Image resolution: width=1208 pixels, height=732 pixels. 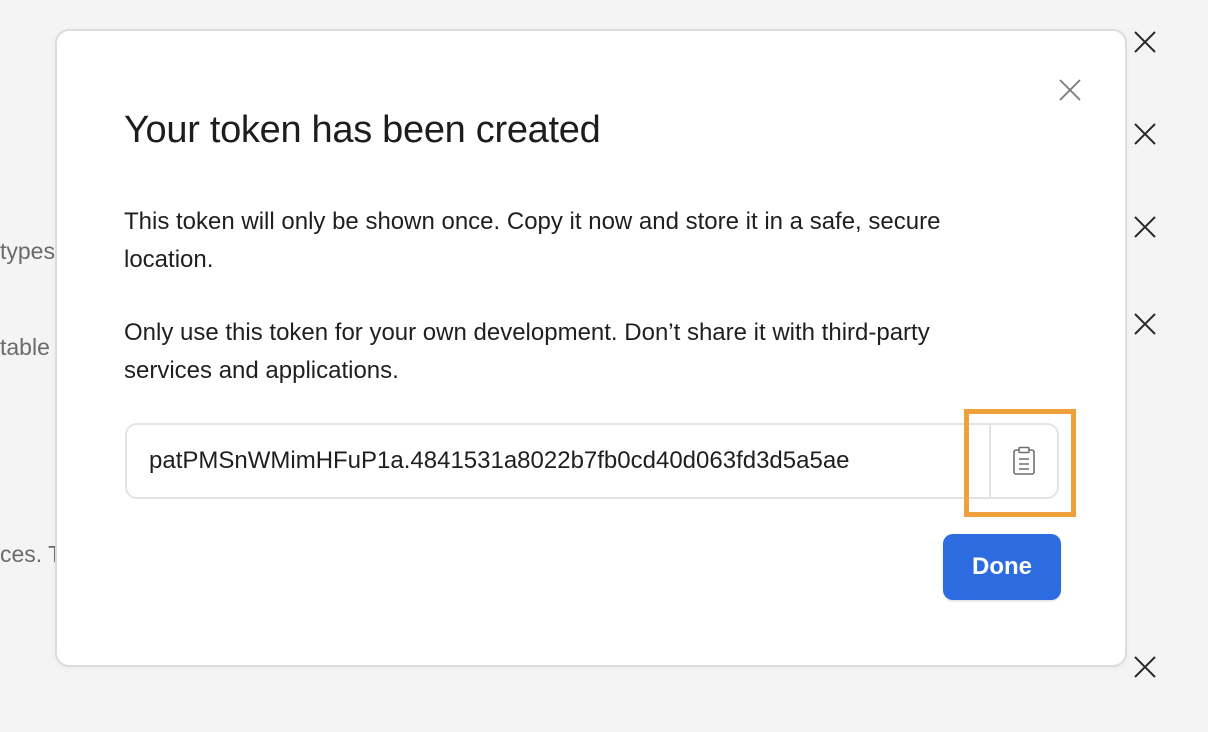 I want to click on background-text-ces: ces. T, so click(x=30, y=554).